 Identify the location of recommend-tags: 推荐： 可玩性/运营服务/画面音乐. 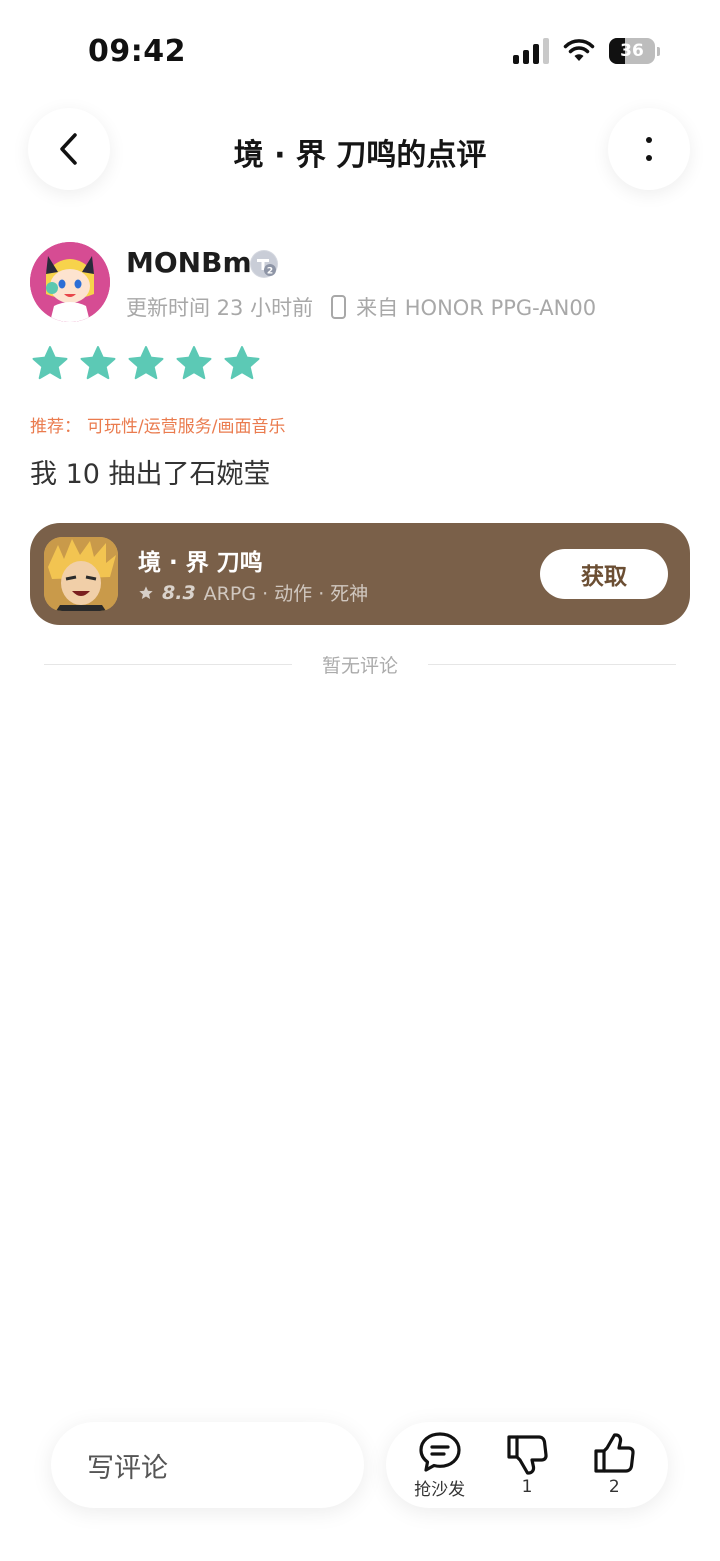
(157, 424).